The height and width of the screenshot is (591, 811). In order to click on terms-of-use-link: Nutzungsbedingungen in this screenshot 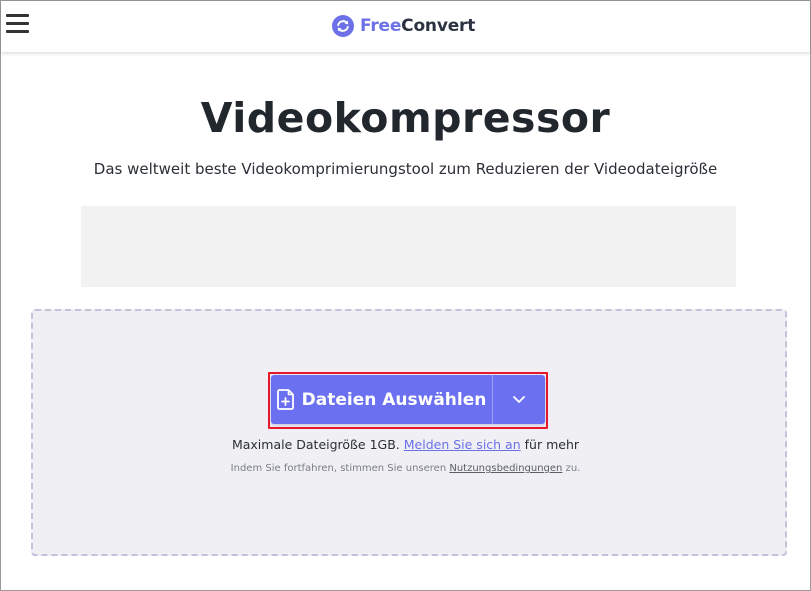, I will do `click(505, 468)`.